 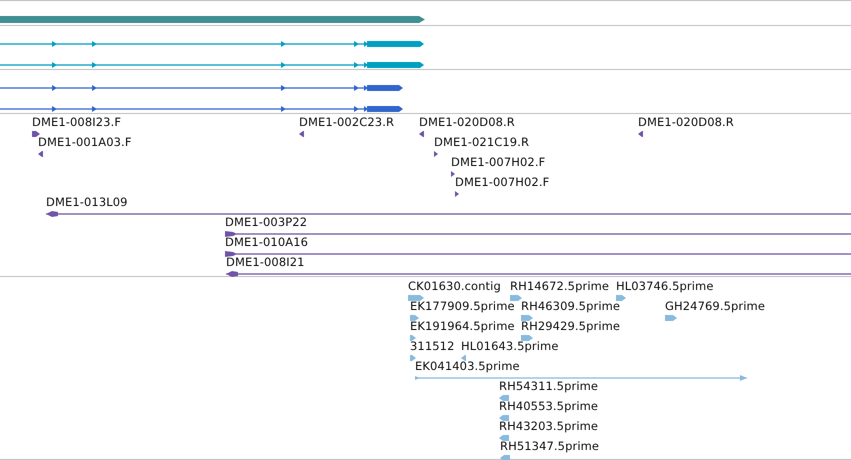 I want to click on feature-label: GH24769.5prime, so click(x=715, y=306).